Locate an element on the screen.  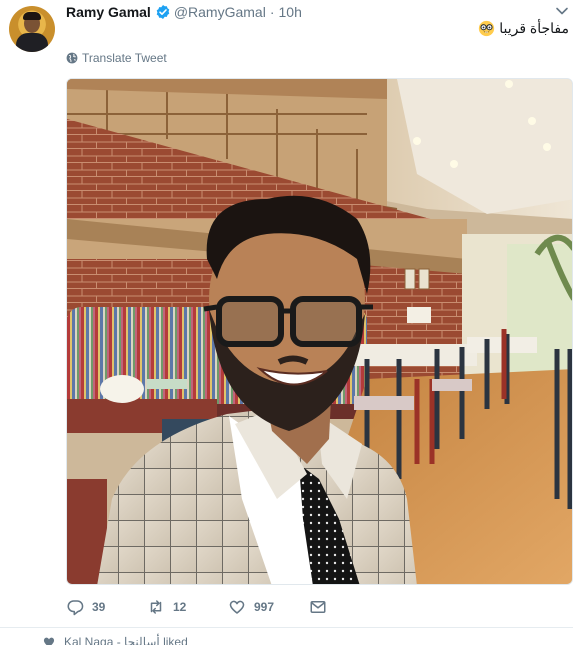
verified-badge-icon is located at coordinates (163, 12).